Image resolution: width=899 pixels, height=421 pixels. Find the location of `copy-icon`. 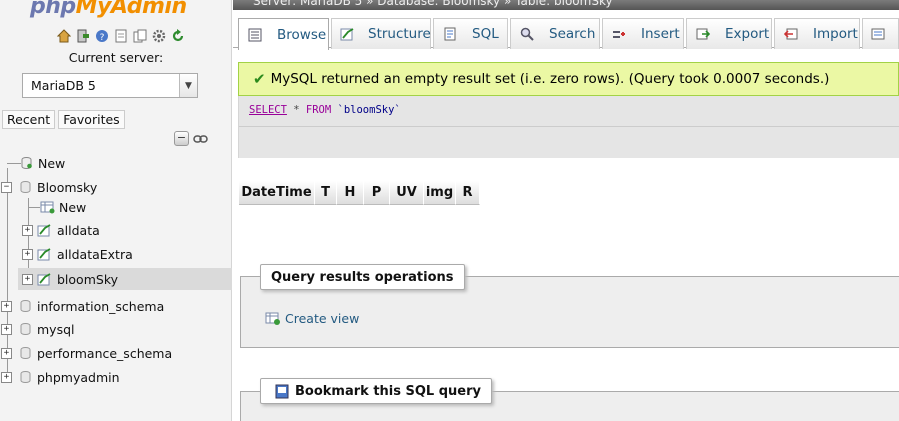

copy-icon is located at coordinates (139, 35).